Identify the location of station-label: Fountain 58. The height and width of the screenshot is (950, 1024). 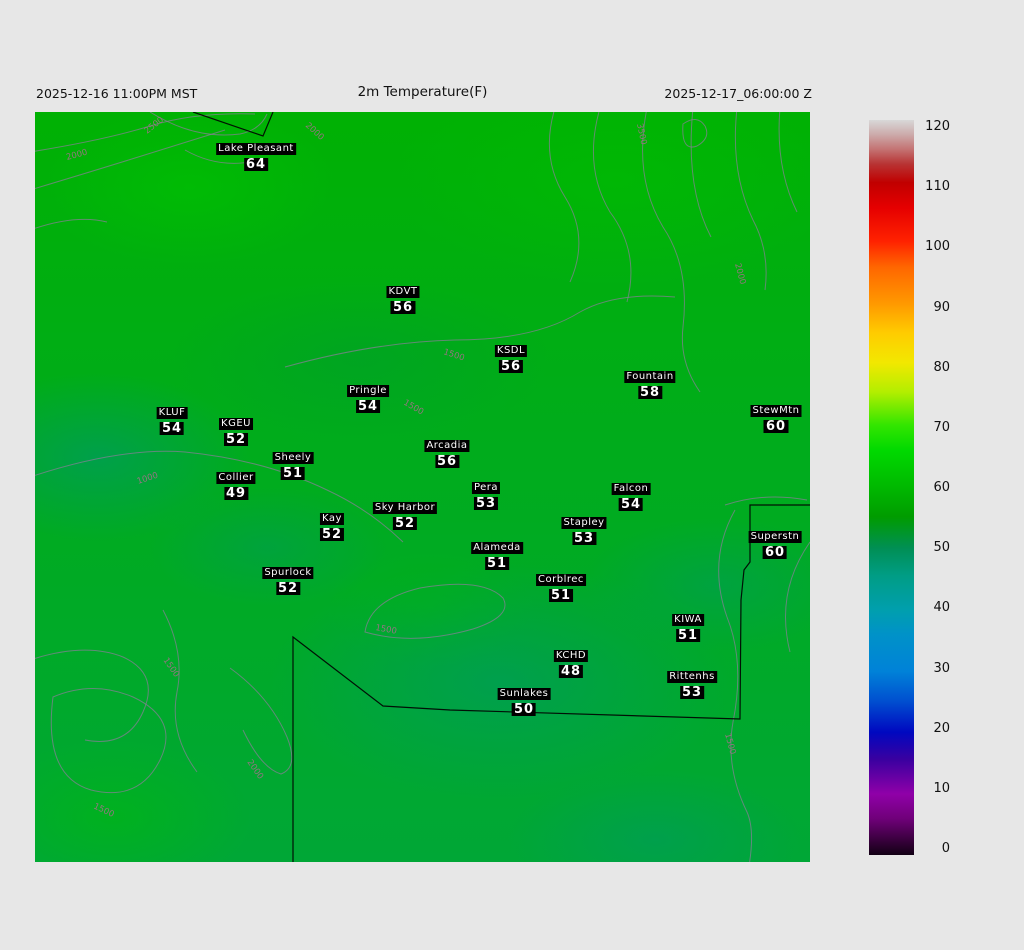
(650, 383).